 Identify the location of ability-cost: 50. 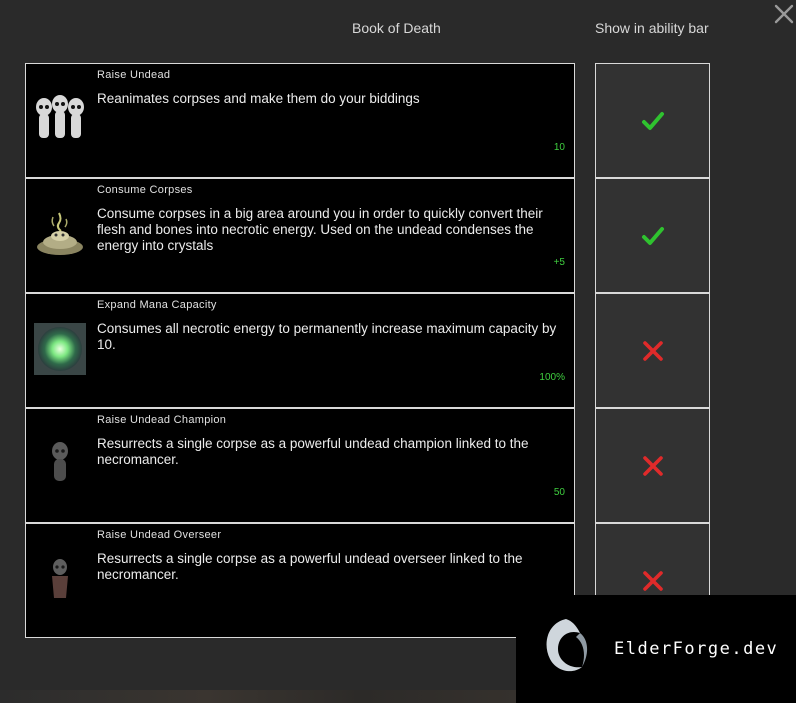
(559, 492).